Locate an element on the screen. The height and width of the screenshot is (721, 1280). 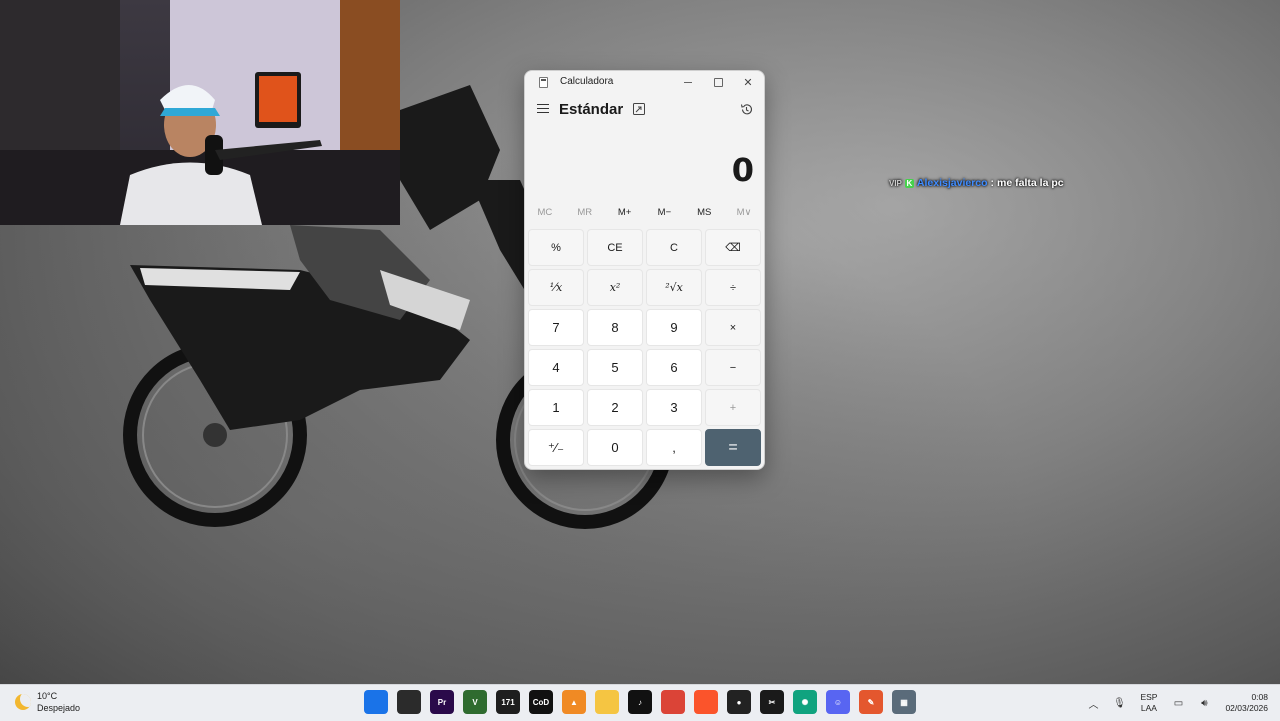
webcam-overlay is located at coordinates (200, 112).